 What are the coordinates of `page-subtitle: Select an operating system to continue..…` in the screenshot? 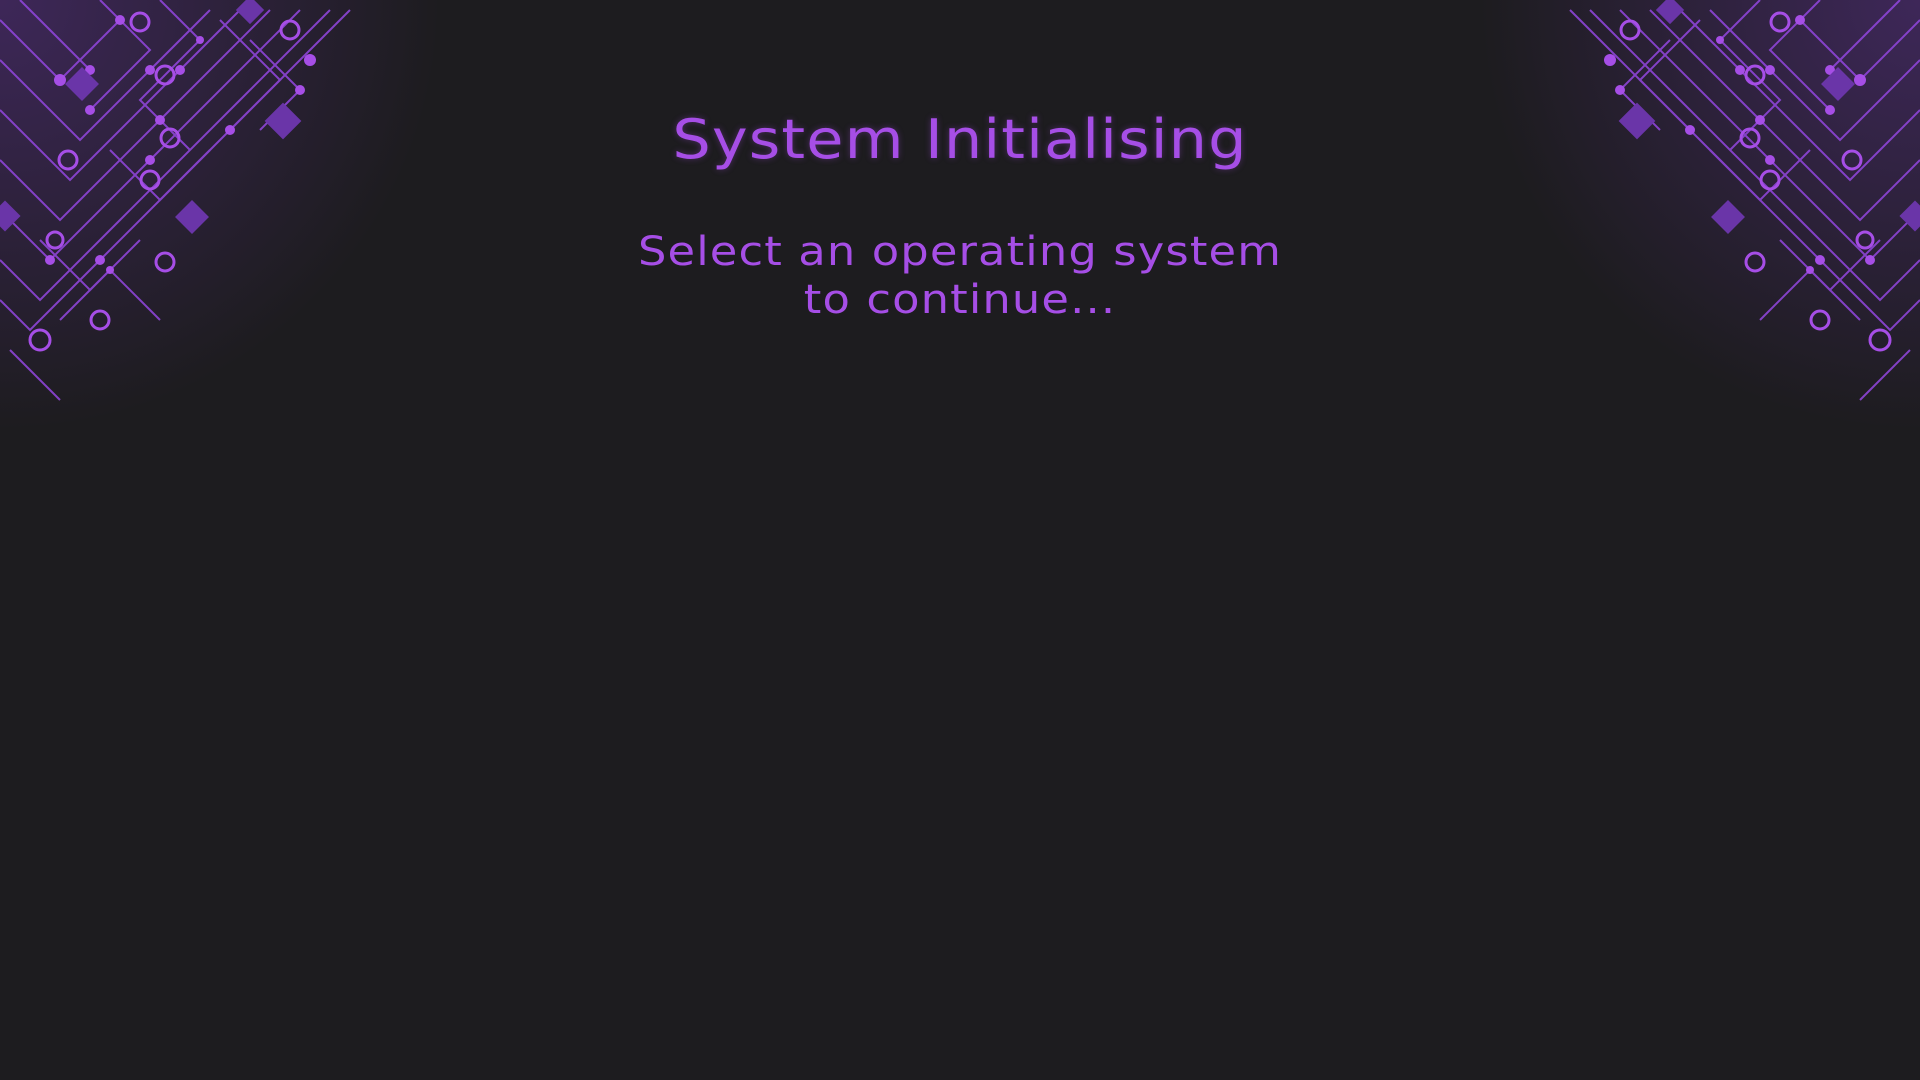 It's located at (960, 276).